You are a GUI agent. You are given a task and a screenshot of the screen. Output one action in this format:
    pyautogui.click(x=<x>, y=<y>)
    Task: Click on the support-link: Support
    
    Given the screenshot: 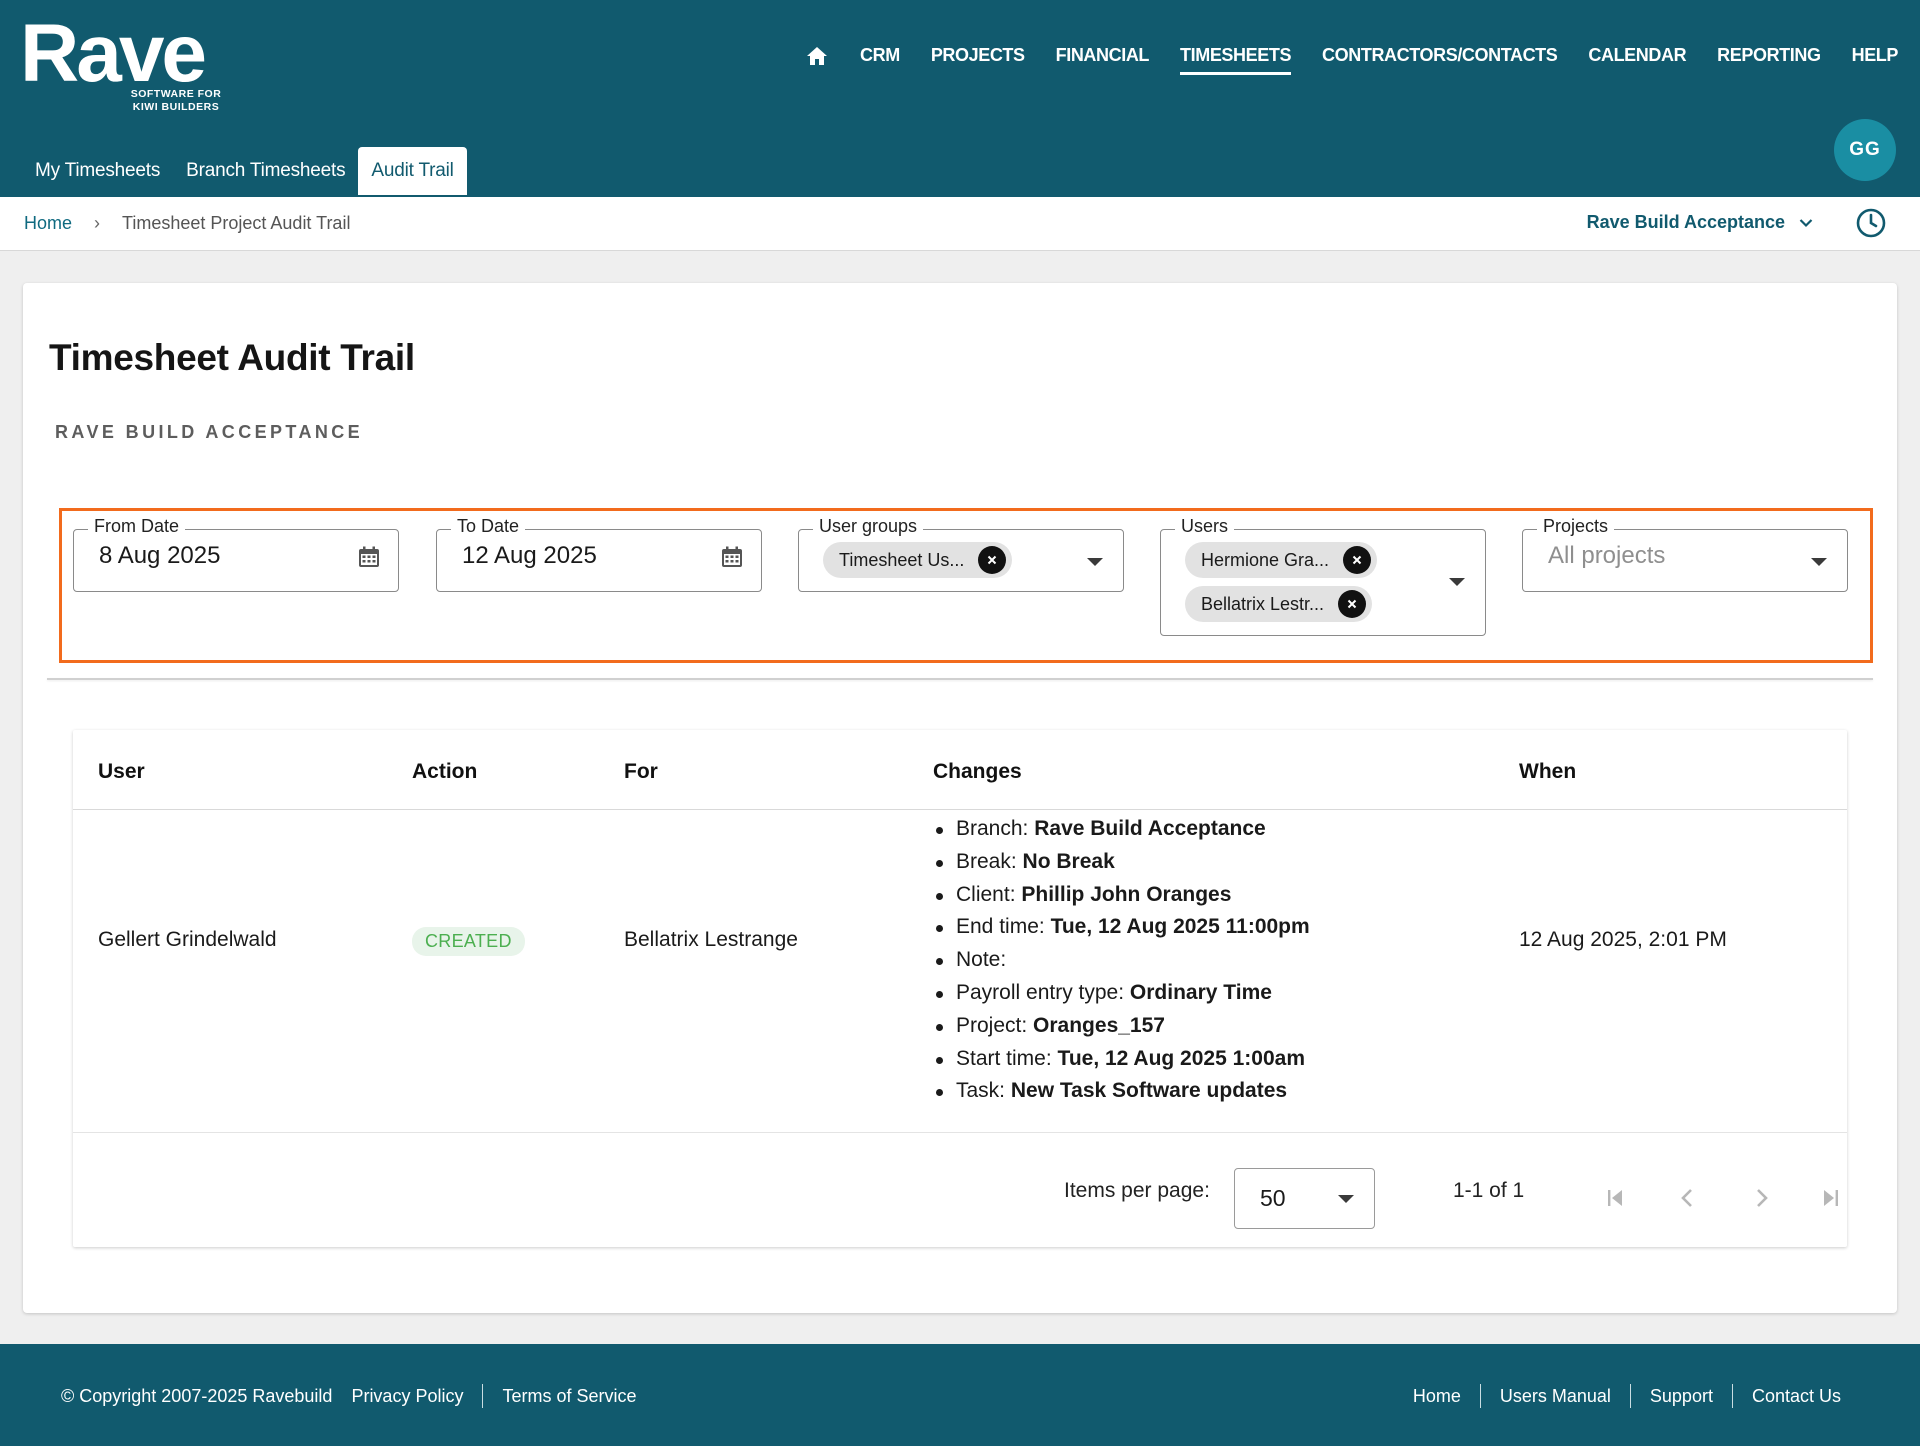 What is the action you would take?
    pyautogui.click(x=1681, y=1396)
    